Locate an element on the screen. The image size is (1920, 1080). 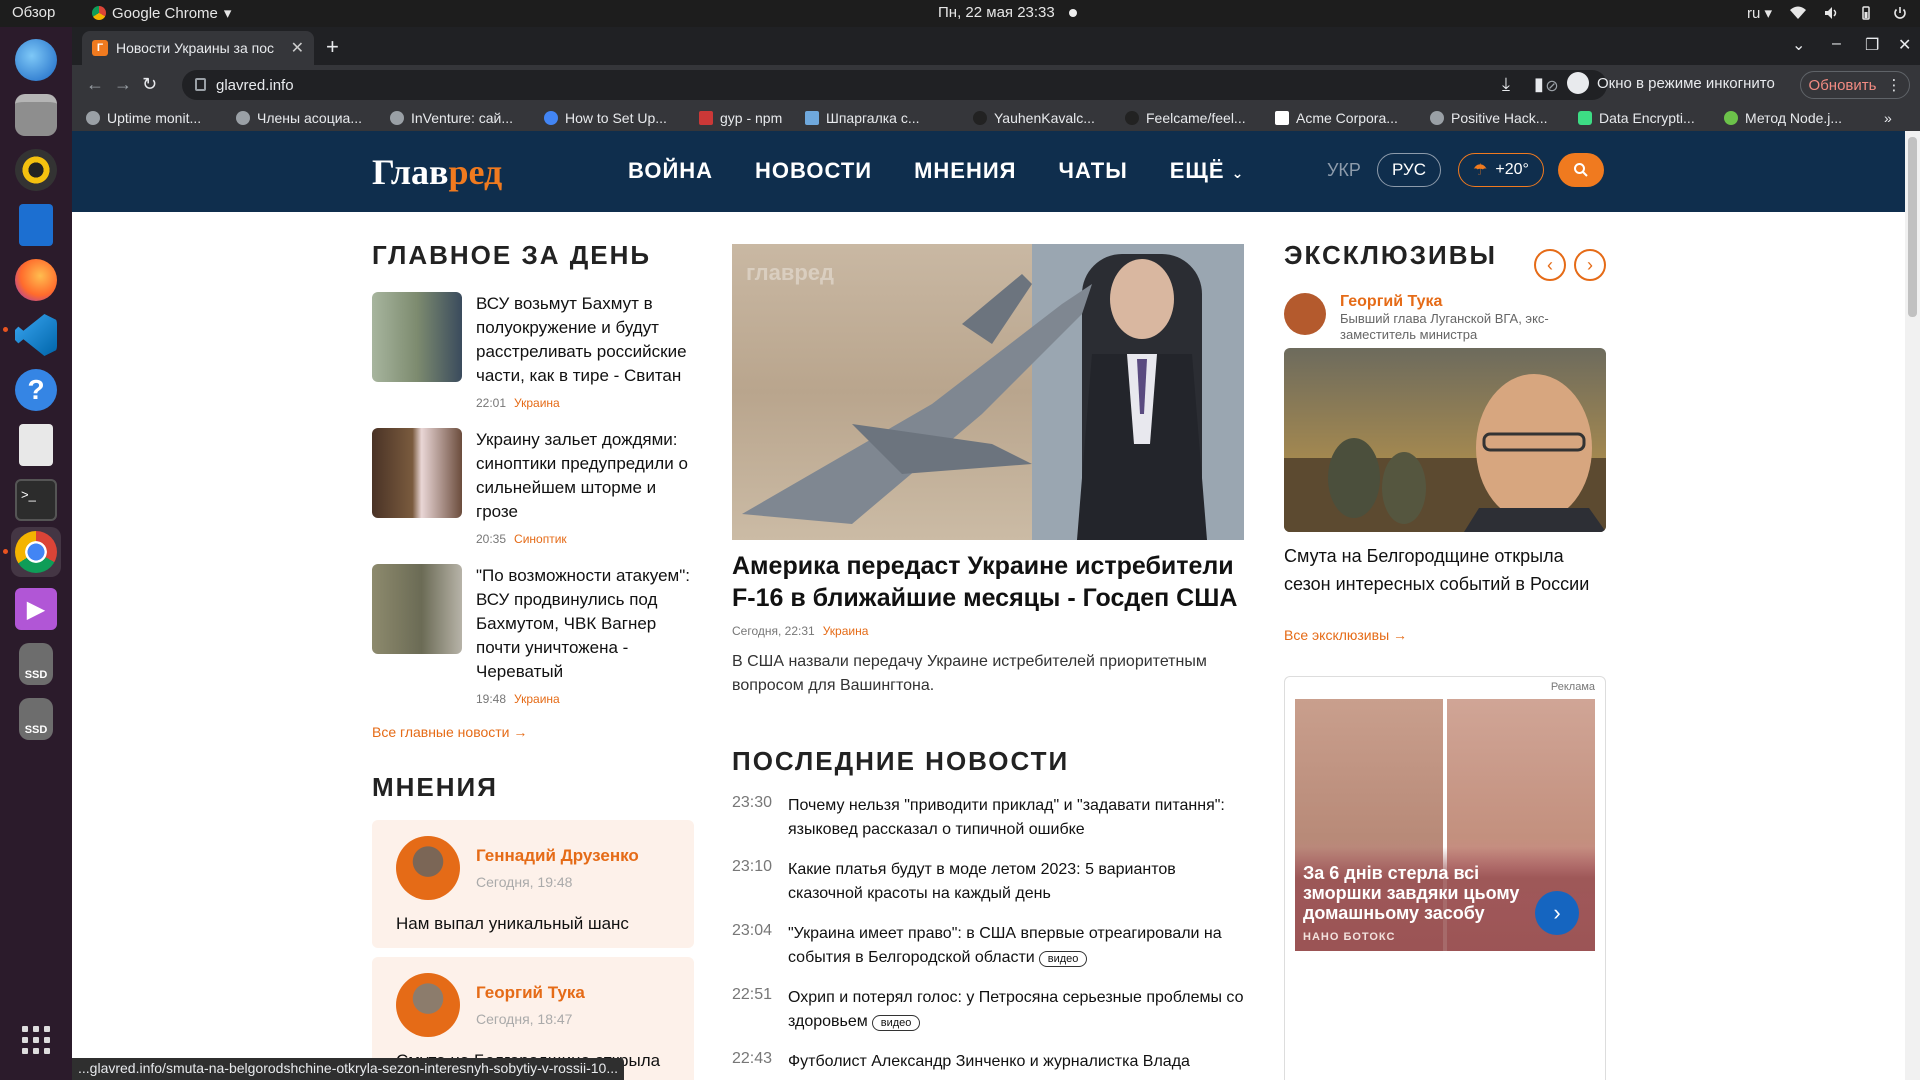
nav-opinions: МНЕНИЯ is located at coordinates (965, 171).